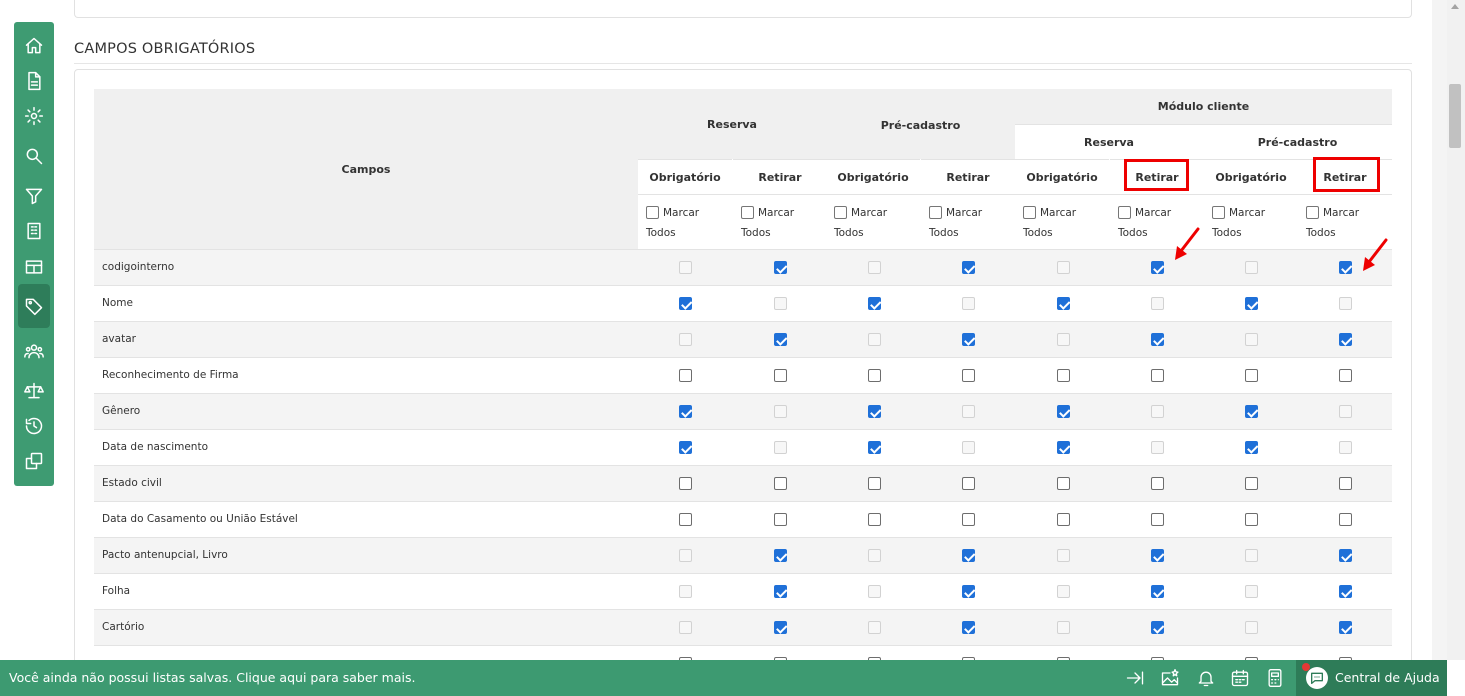  I want to click on calendar-icon, so click(1240, 678).